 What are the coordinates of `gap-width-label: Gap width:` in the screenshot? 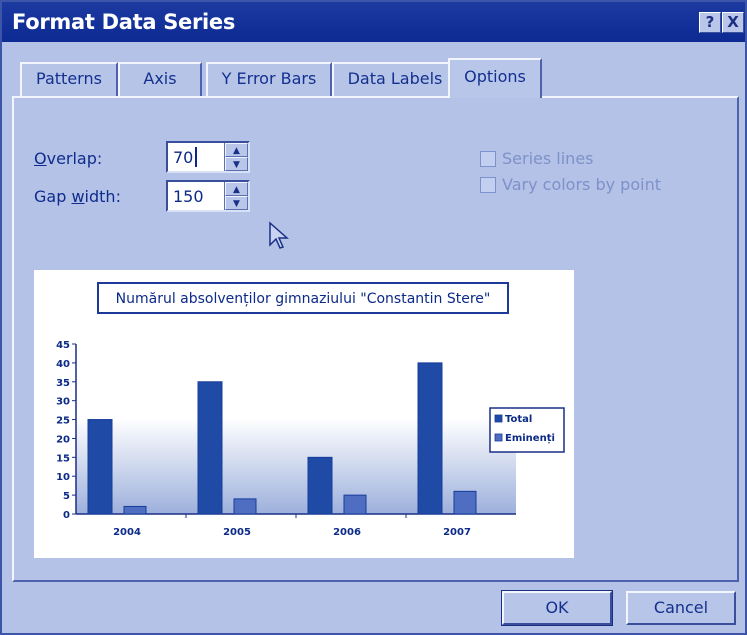 It's located at (77, 196).